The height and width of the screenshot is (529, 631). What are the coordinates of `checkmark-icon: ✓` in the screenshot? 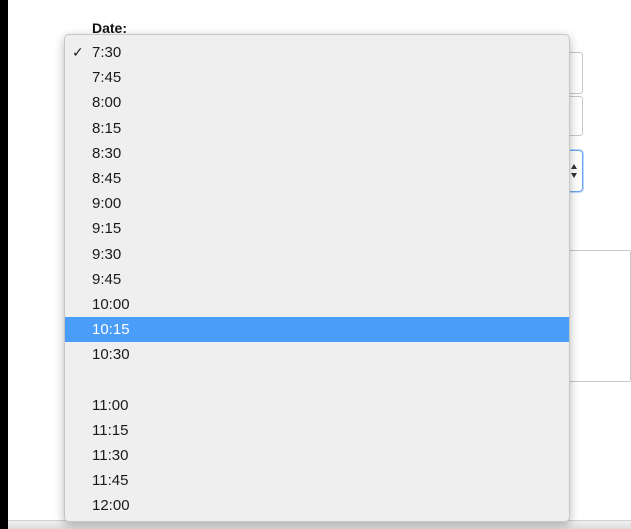 It's located at (78, 52).